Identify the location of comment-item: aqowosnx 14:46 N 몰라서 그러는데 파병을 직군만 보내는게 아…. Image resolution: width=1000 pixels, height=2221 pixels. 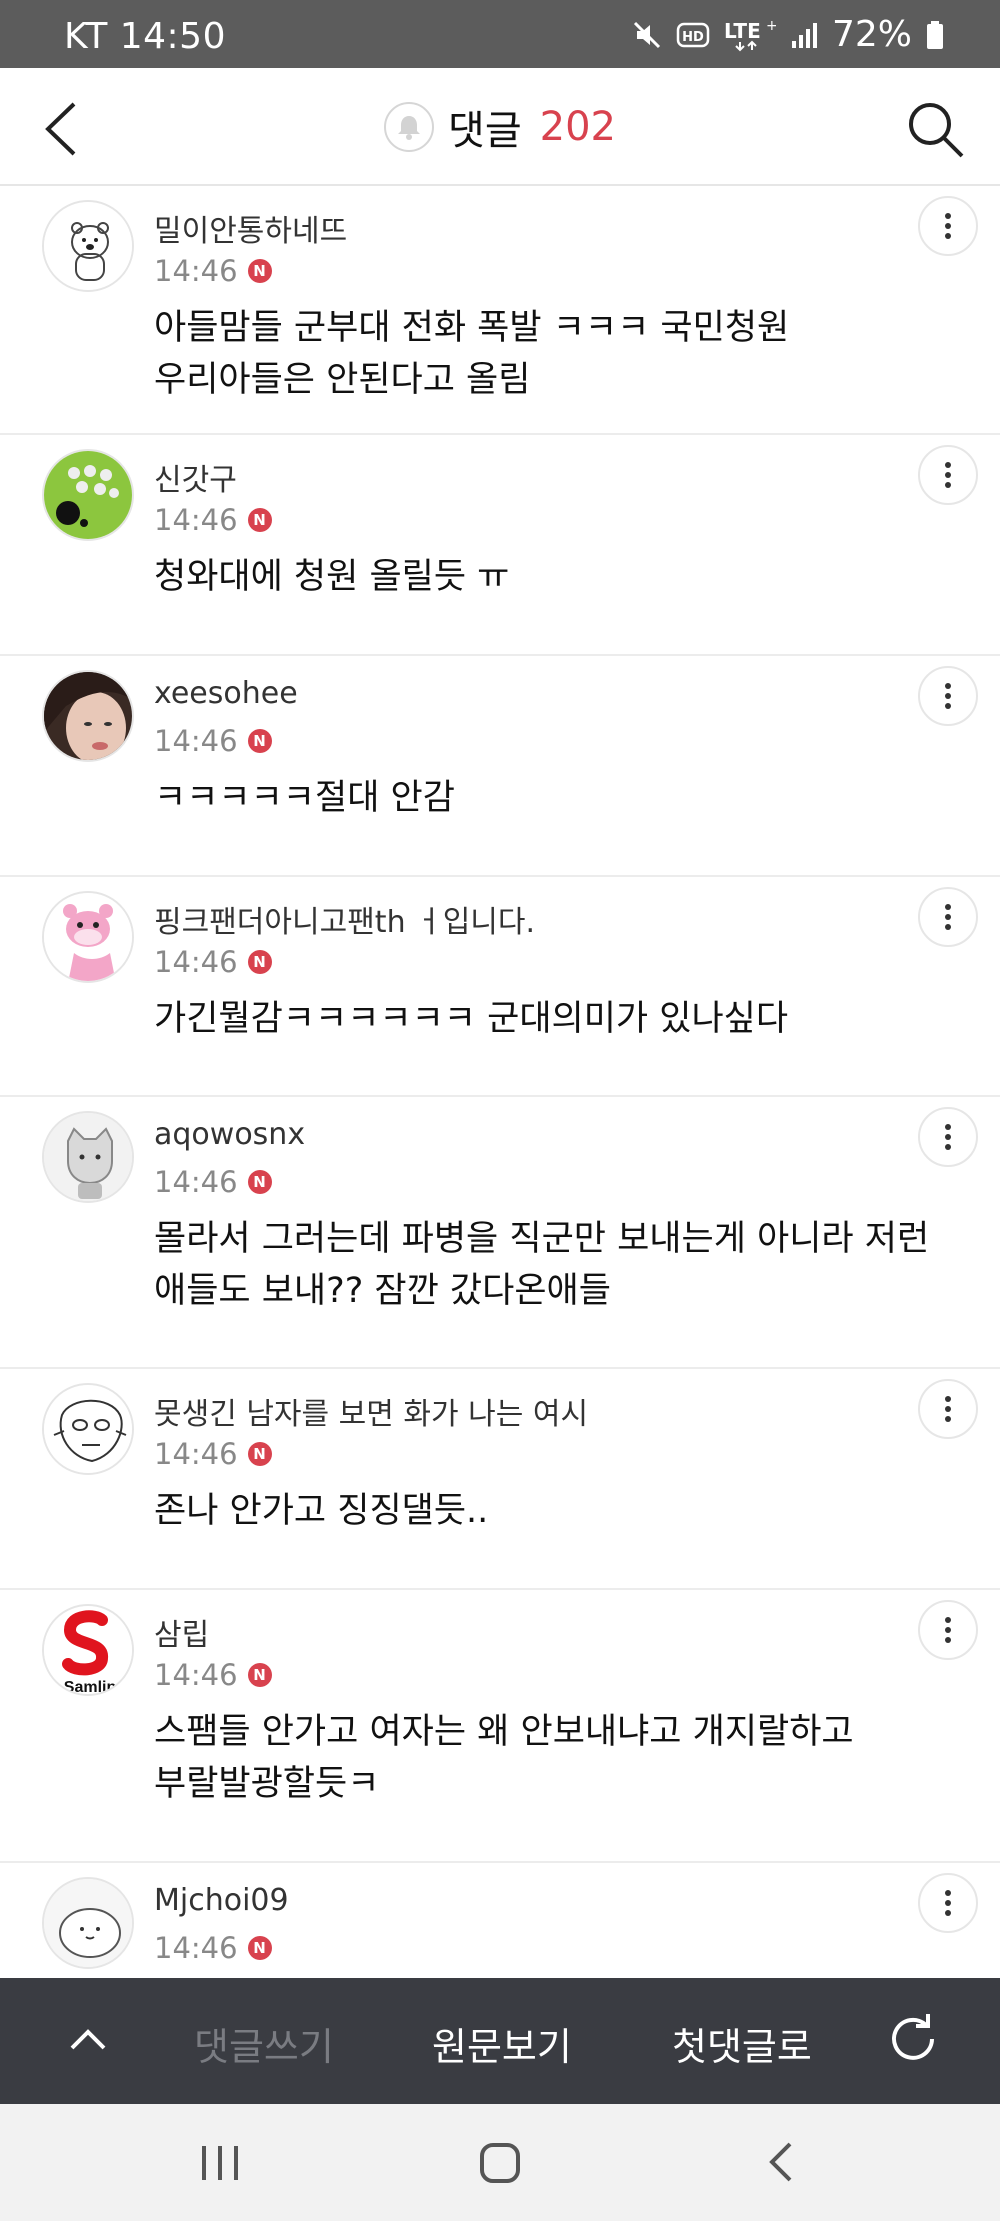
(500, 1233).